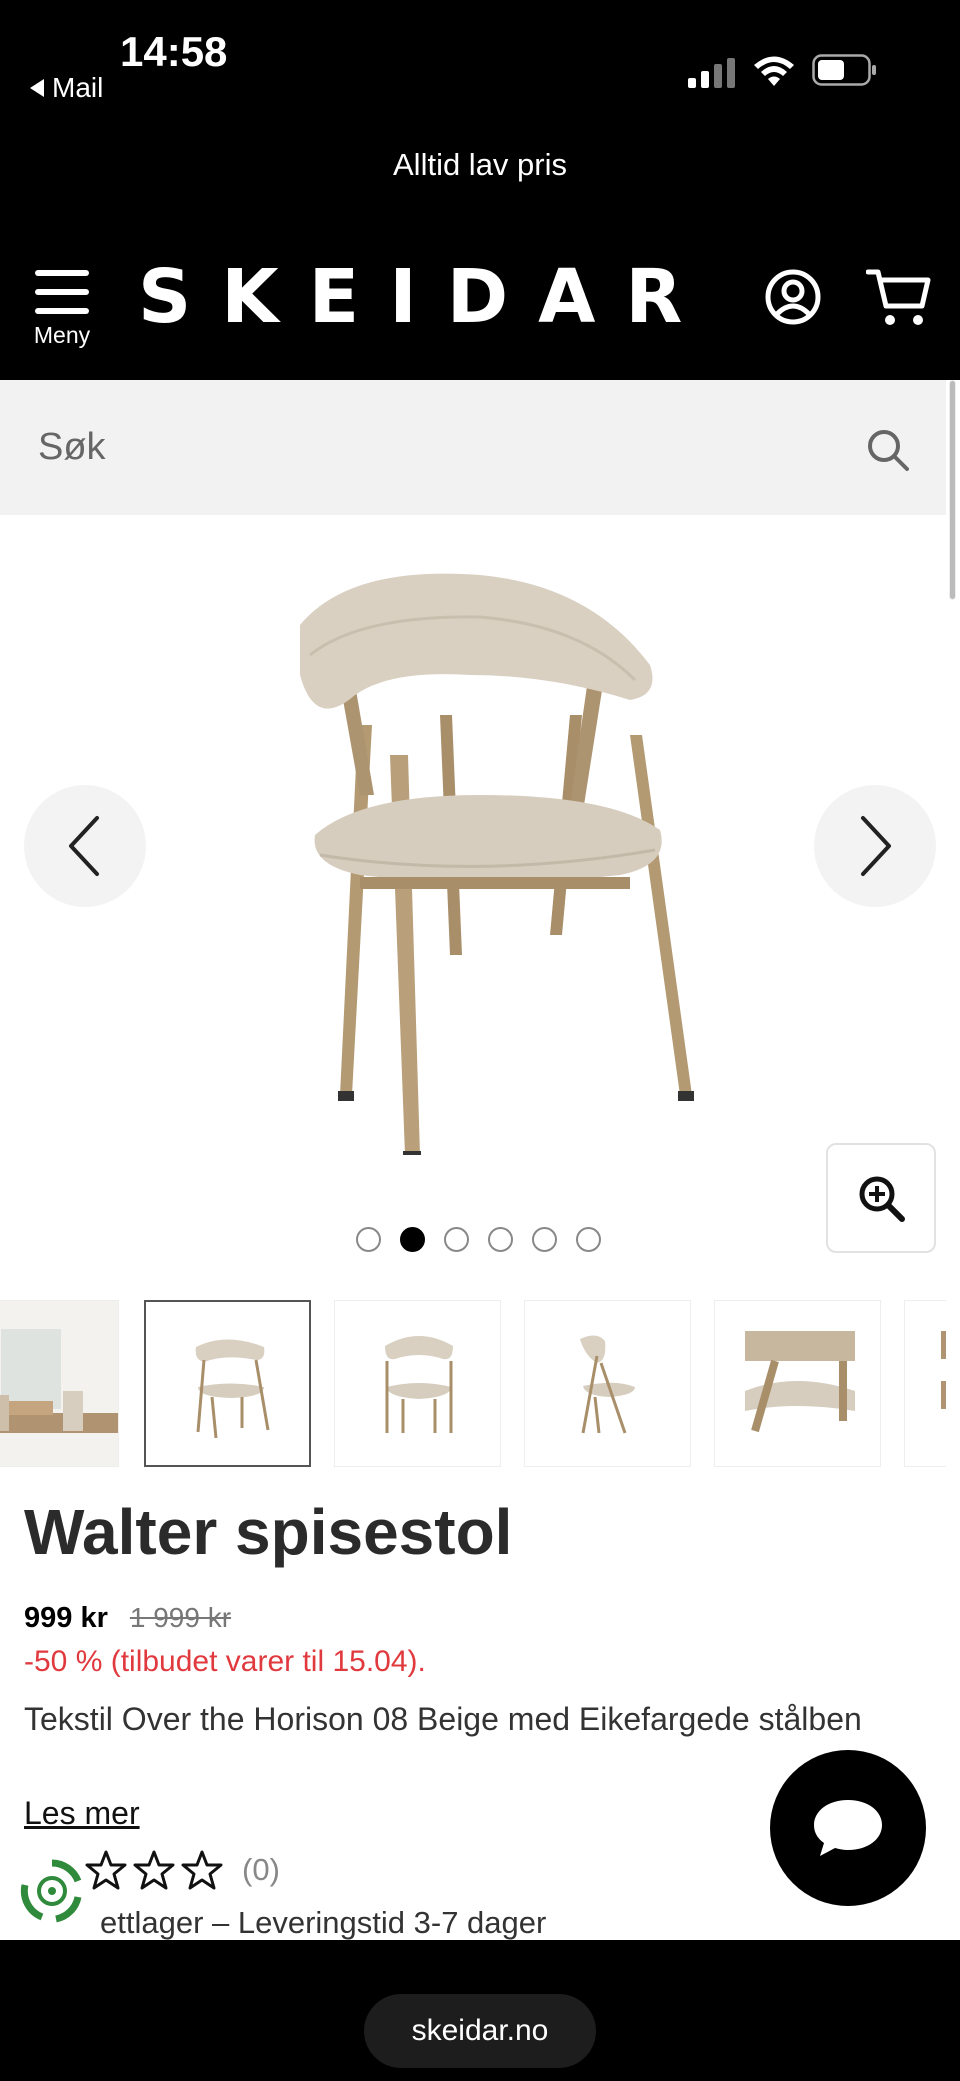 Image resolution: width=960 pixels, height=2081 pixels. I want to click on cart-icon, so click(899, 297).